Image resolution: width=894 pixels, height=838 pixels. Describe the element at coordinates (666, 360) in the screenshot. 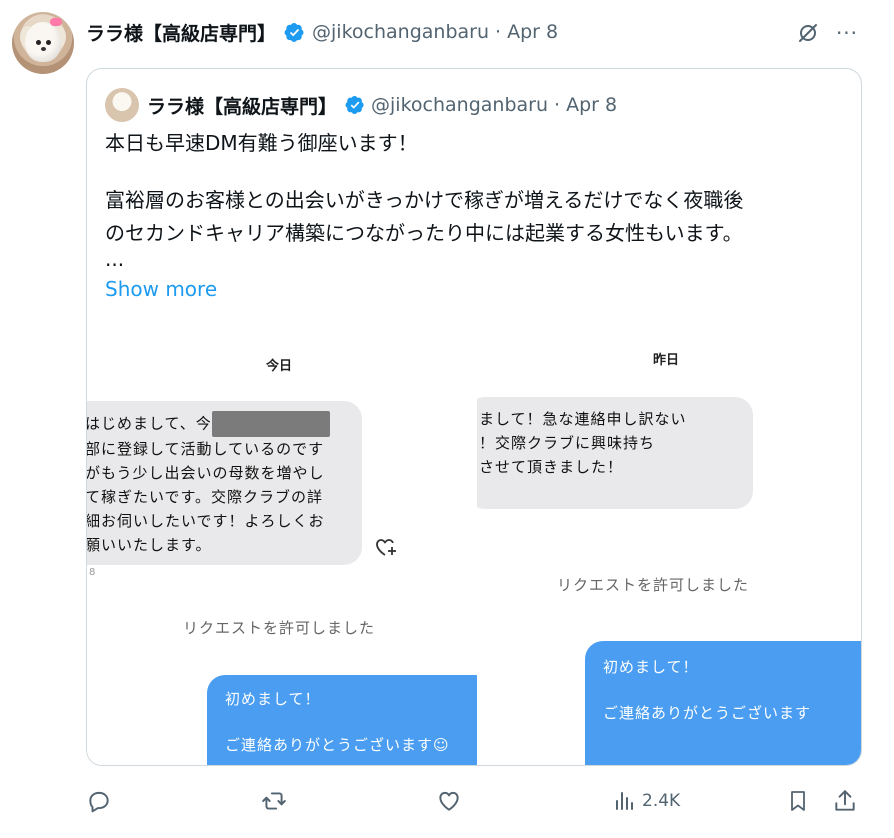

I see `day-label: 昨日` at that location.